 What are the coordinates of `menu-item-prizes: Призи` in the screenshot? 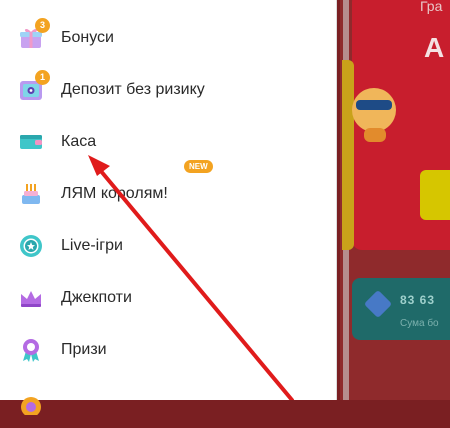 It's located at (168, 350).